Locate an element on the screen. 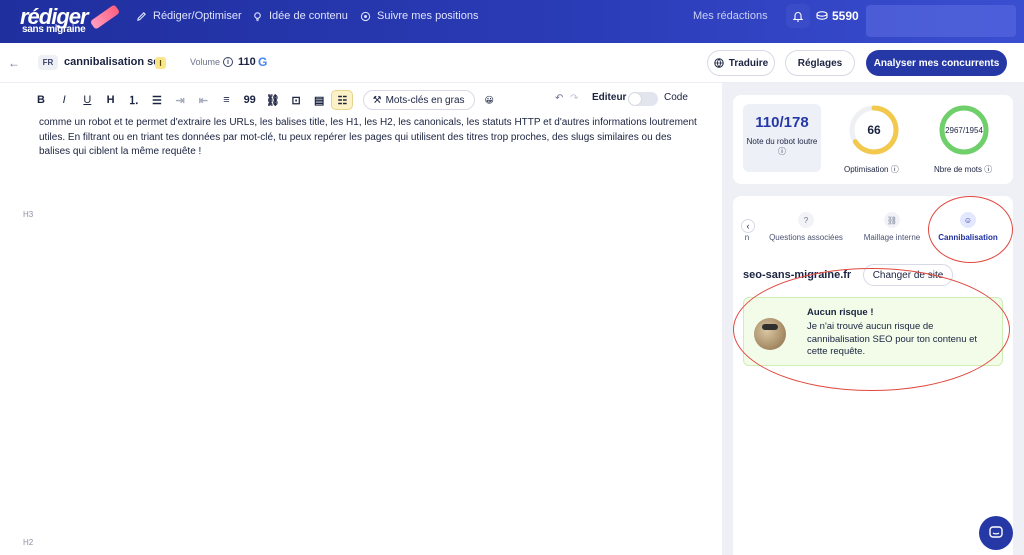  nav-item-idee: Idée de contenu is located at coordinates (300, 16).